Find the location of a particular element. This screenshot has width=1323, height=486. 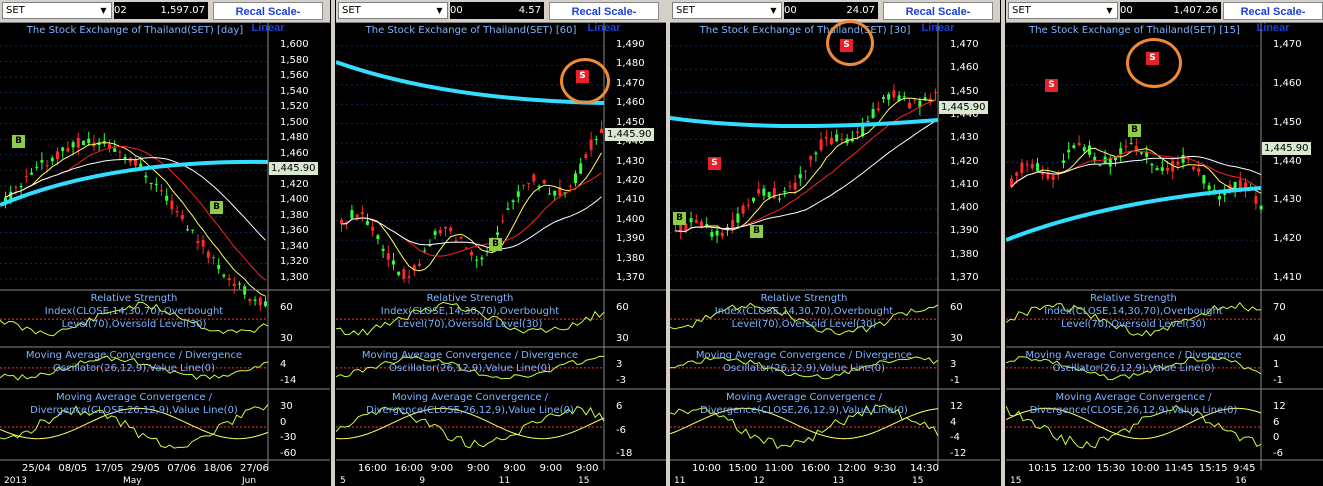

y-tick-label: 1,400 is located at coordinates (630, 219).